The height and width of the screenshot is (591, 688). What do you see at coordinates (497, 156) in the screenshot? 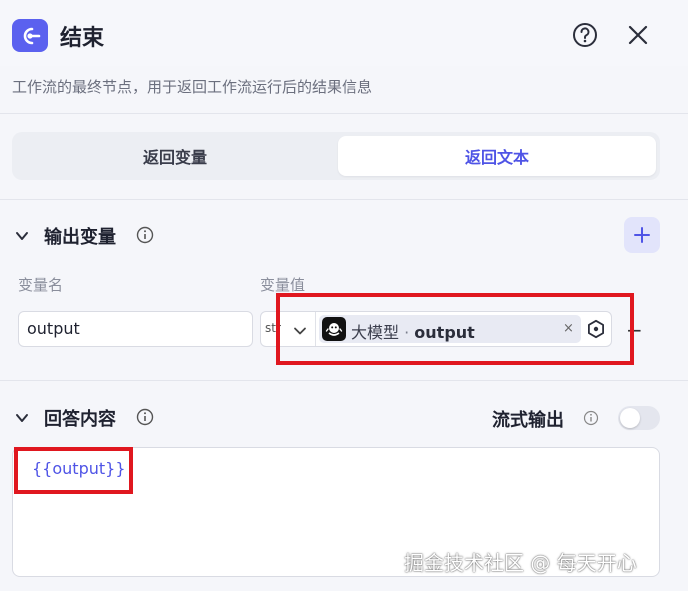
I see `tab-return-text: 返回文本` at bounding box center [497, 156].